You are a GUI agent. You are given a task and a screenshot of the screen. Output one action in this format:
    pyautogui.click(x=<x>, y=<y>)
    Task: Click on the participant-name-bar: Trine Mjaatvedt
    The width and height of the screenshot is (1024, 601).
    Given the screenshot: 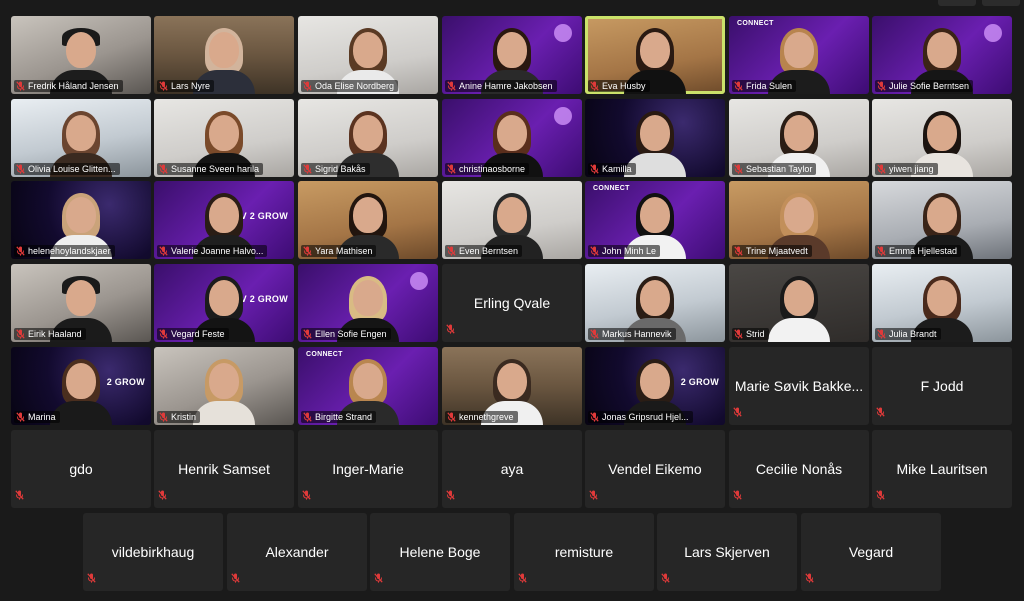 What is the action you would take?
    pyautogui.click(x=772, y=251)
    